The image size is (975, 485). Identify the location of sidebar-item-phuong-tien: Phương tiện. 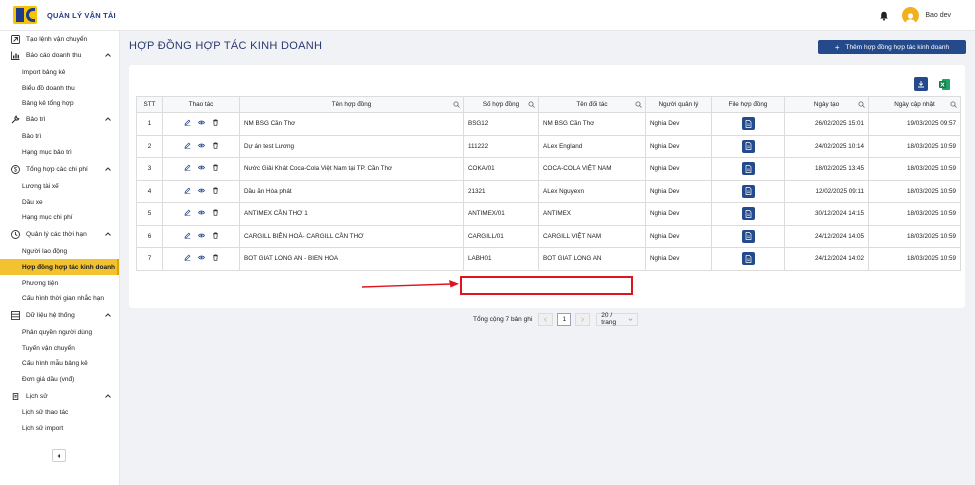
(59, 283).